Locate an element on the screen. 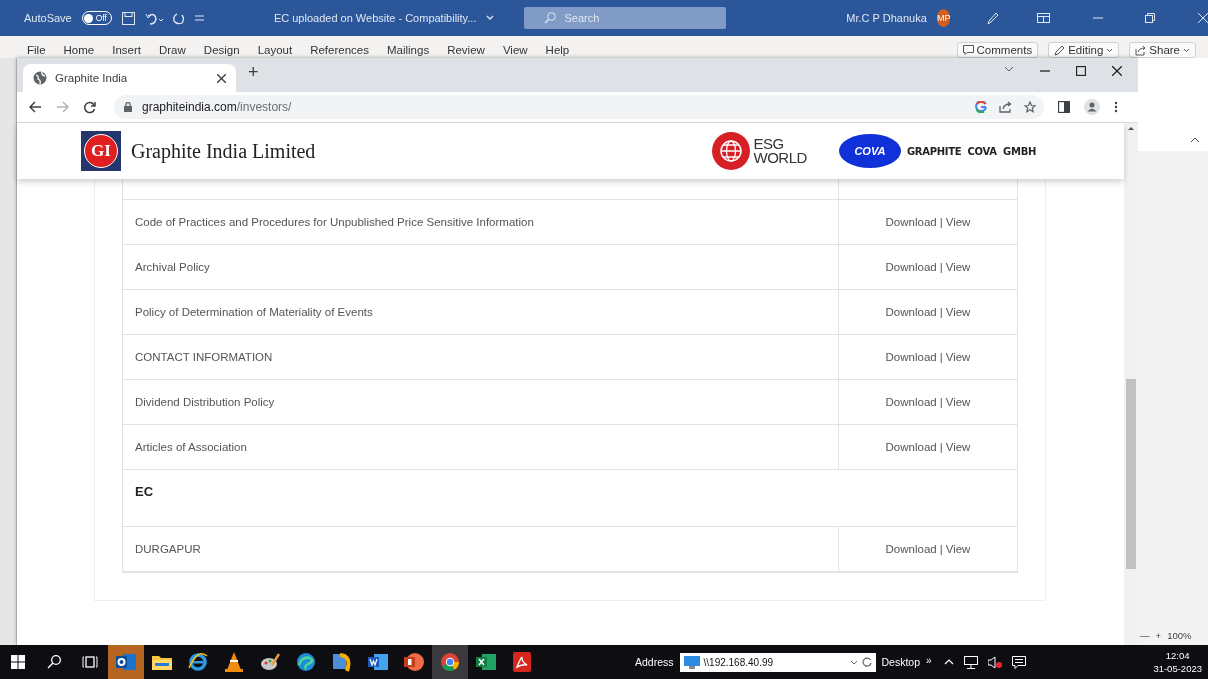 The image size is (1208, 679). scrollbar-thumb is located at coordinates (1131, 474).